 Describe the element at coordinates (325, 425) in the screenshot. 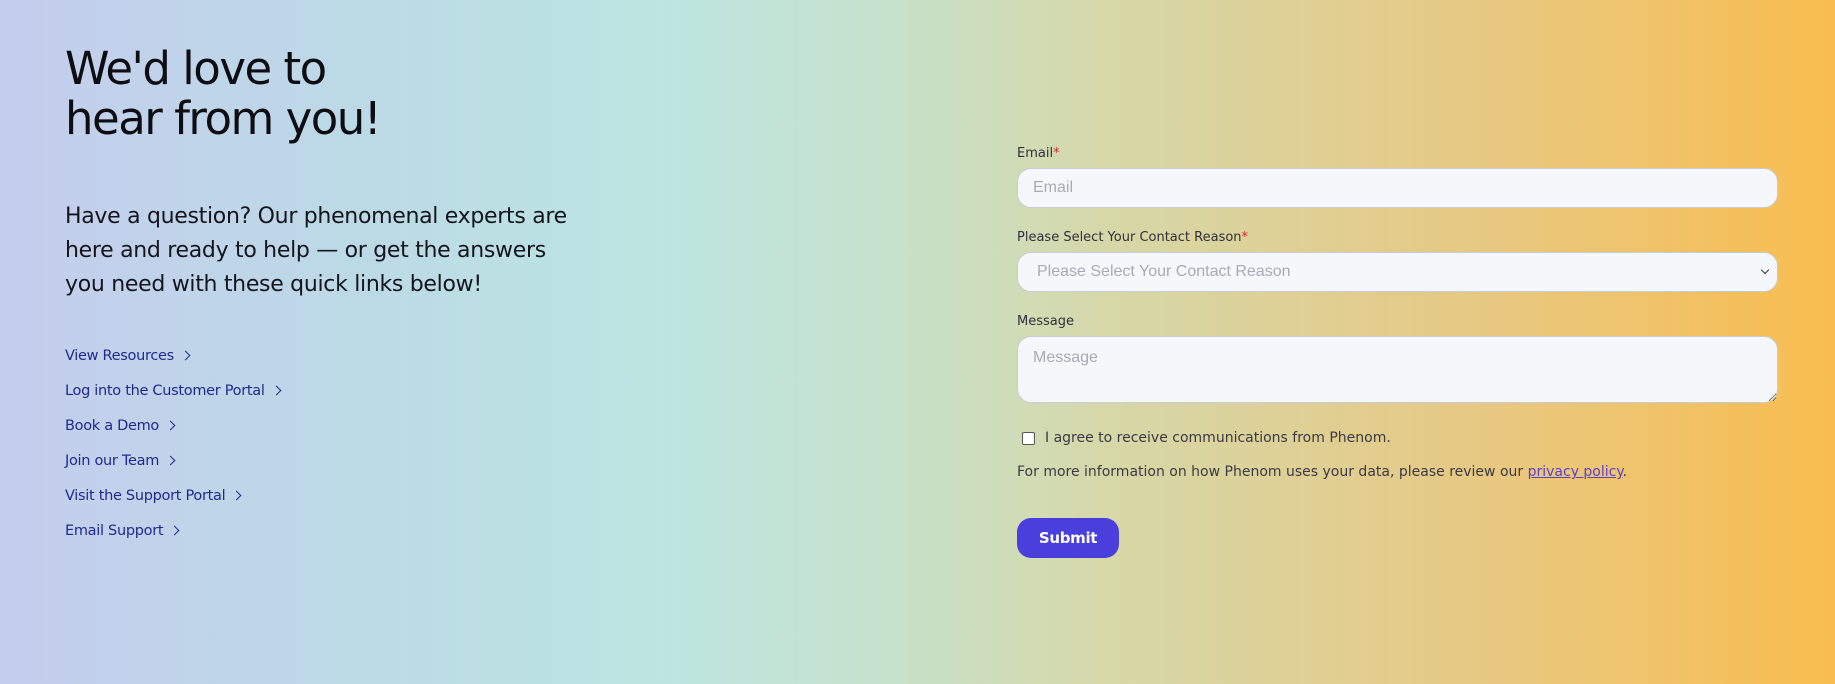

I see `quick-link-item: Book a Demo` at that location.